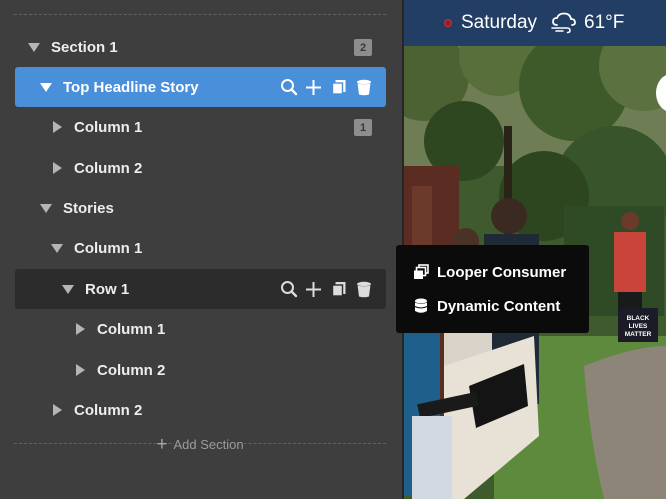 Image resolution: width=666 pixels, height=499 pixels. Describe the element at coordinates (200, 87) in the screenshot. I see `tree-row-top-headline-story: Top Headline Story` at that location.